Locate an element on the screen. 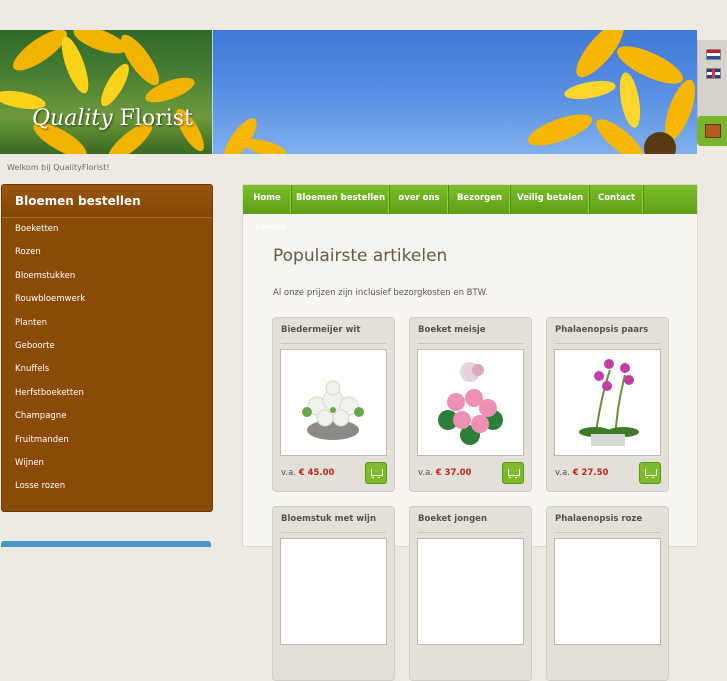 The height and width of the screenshot is (681, 727). sidebar-title: Bloemen bestellen is located at coordinates (107, 201).